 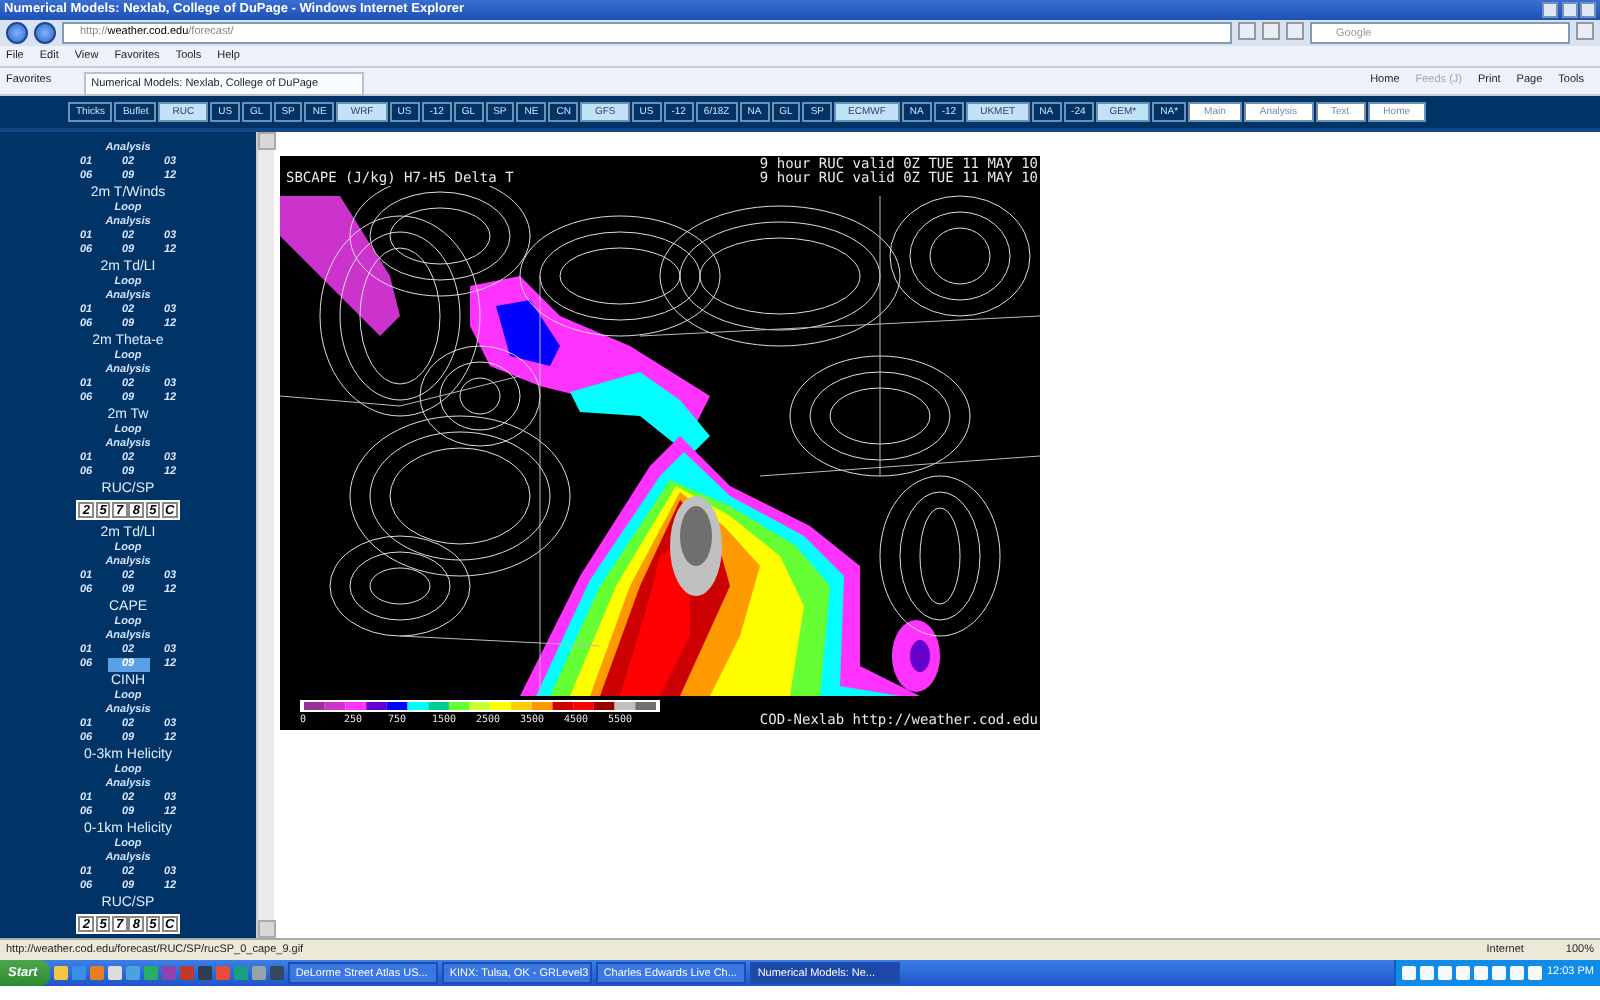 I want to click on close-button, so click(x=1588, y=10).